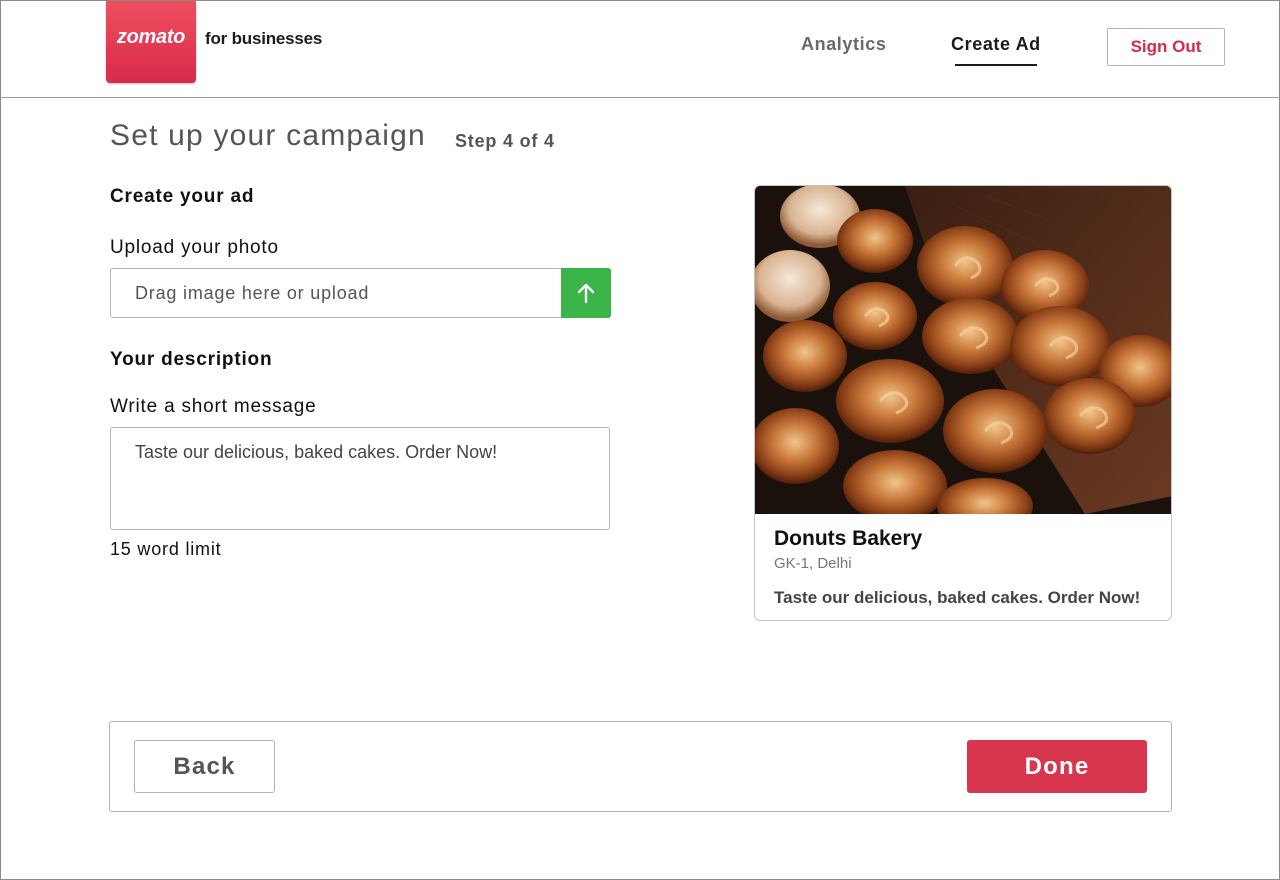 This screenshot has height=880, width=1280. I want to click on step-indicator: Step 4 of 4, so click(505, 141).